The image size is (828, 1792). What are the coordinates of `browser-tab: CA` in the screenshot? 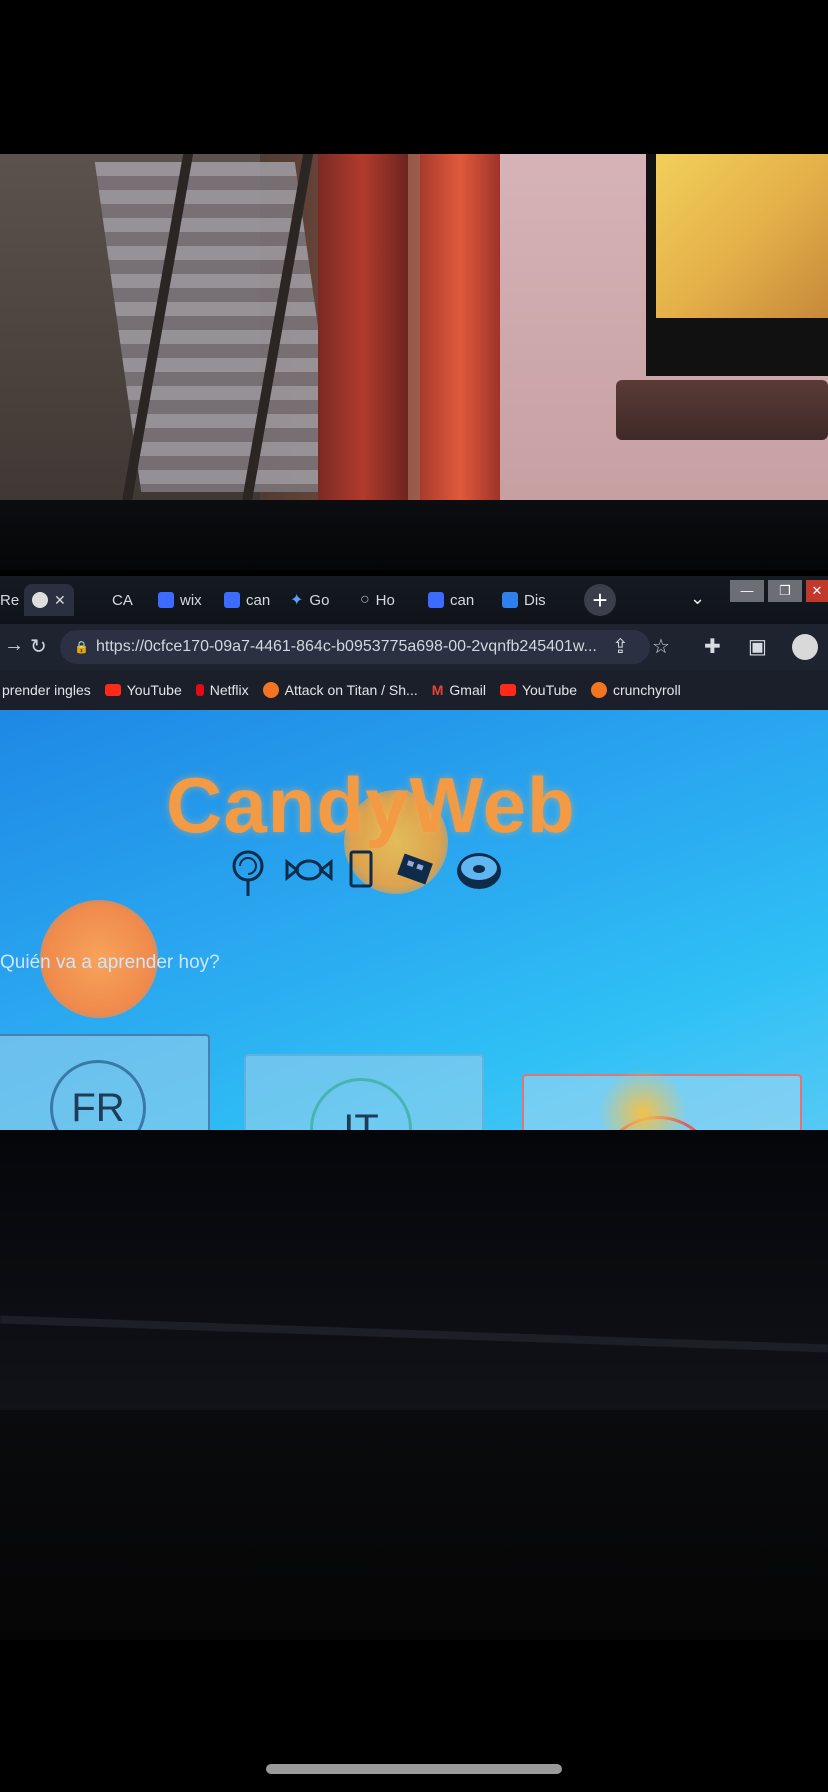 It's located at (122, 600).